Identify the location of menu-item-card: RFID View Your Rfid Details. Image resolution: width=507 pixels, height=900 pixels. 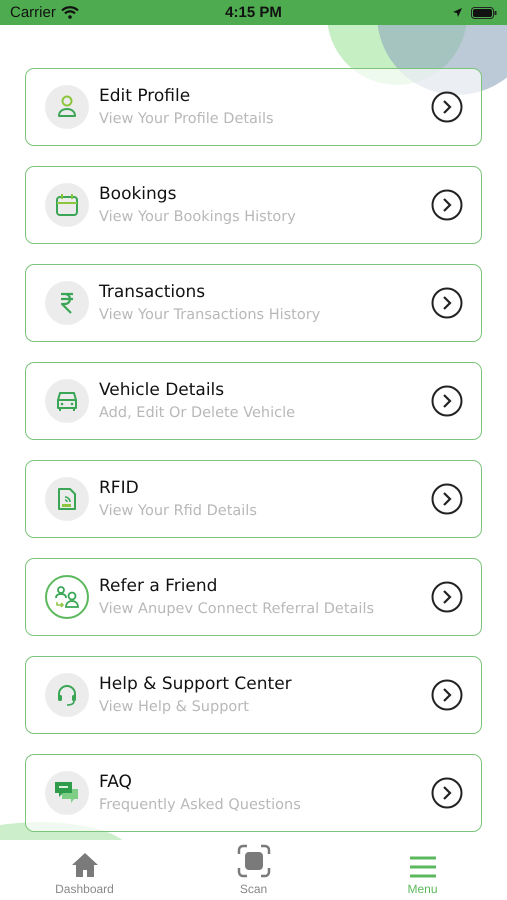
(253, 499).